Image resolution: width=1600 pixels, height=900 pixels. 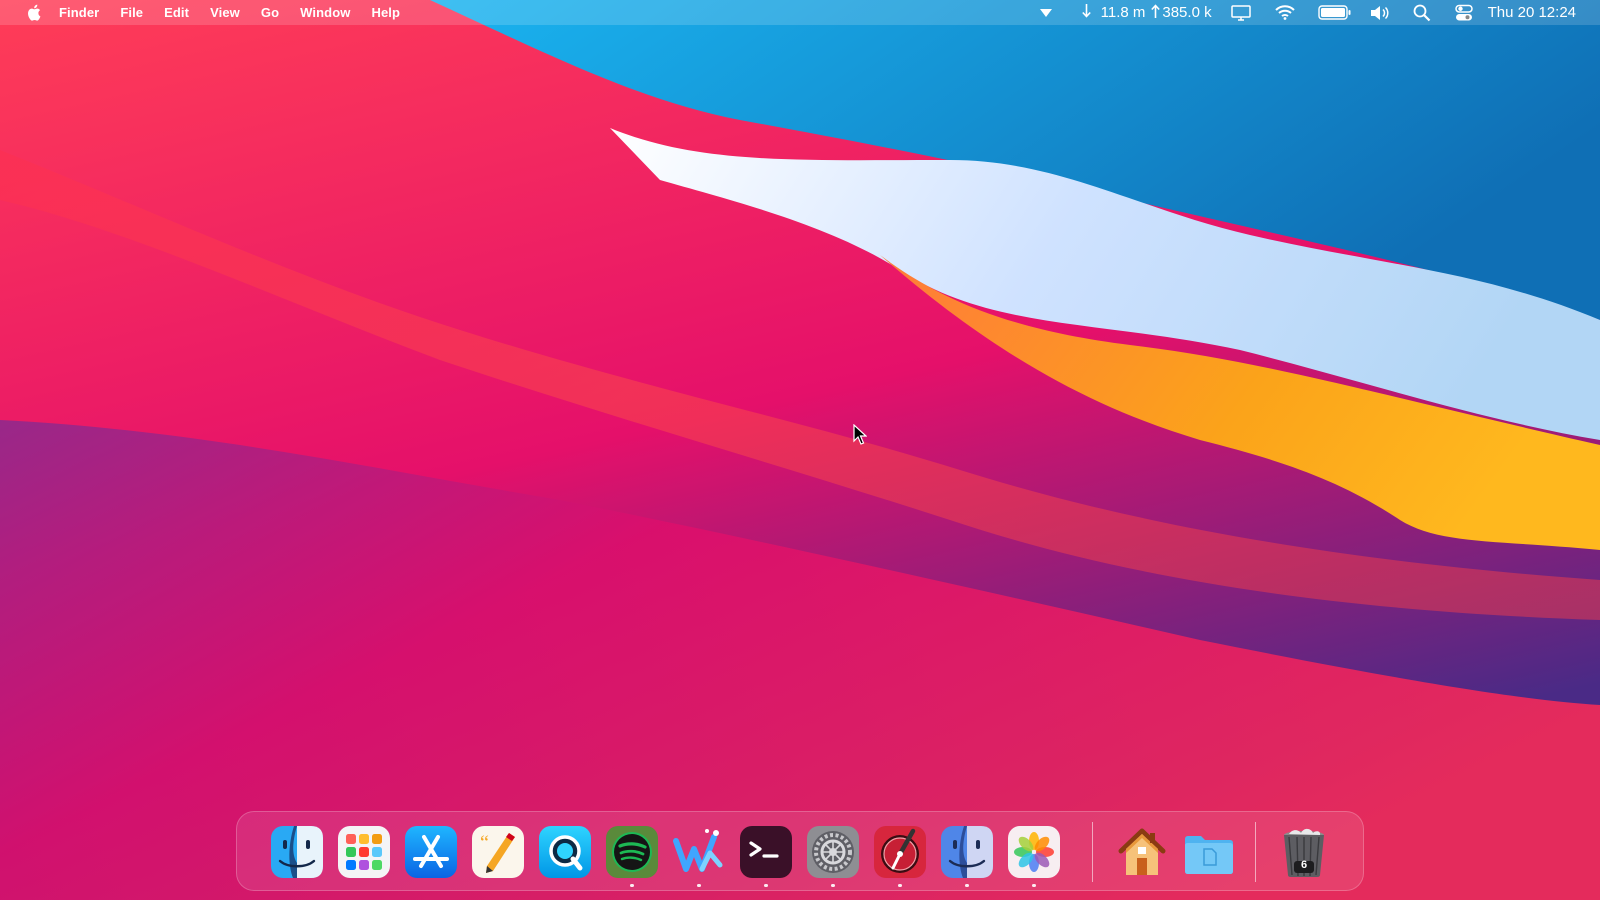 What do you see at coordinates (1086, 12) in the screenshot?
I see `download-arrow-icon` at bounding box center [1086, 12].